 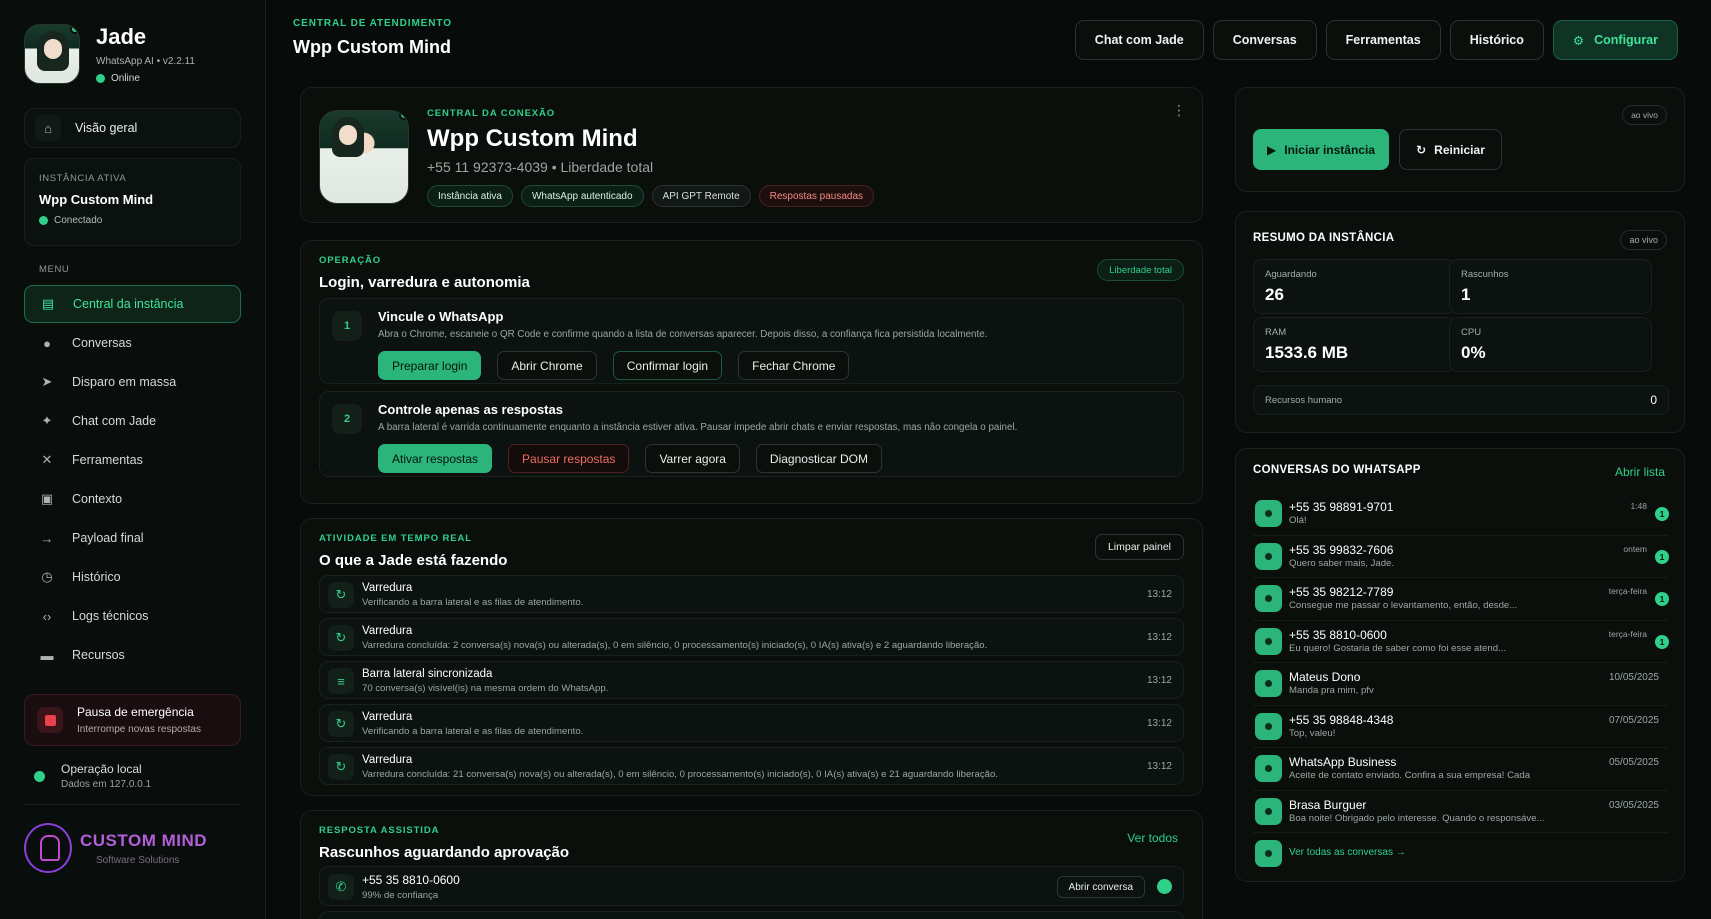 I want to click on activity-title: O que a Jade está fazendo, so click(x=413, y=560).